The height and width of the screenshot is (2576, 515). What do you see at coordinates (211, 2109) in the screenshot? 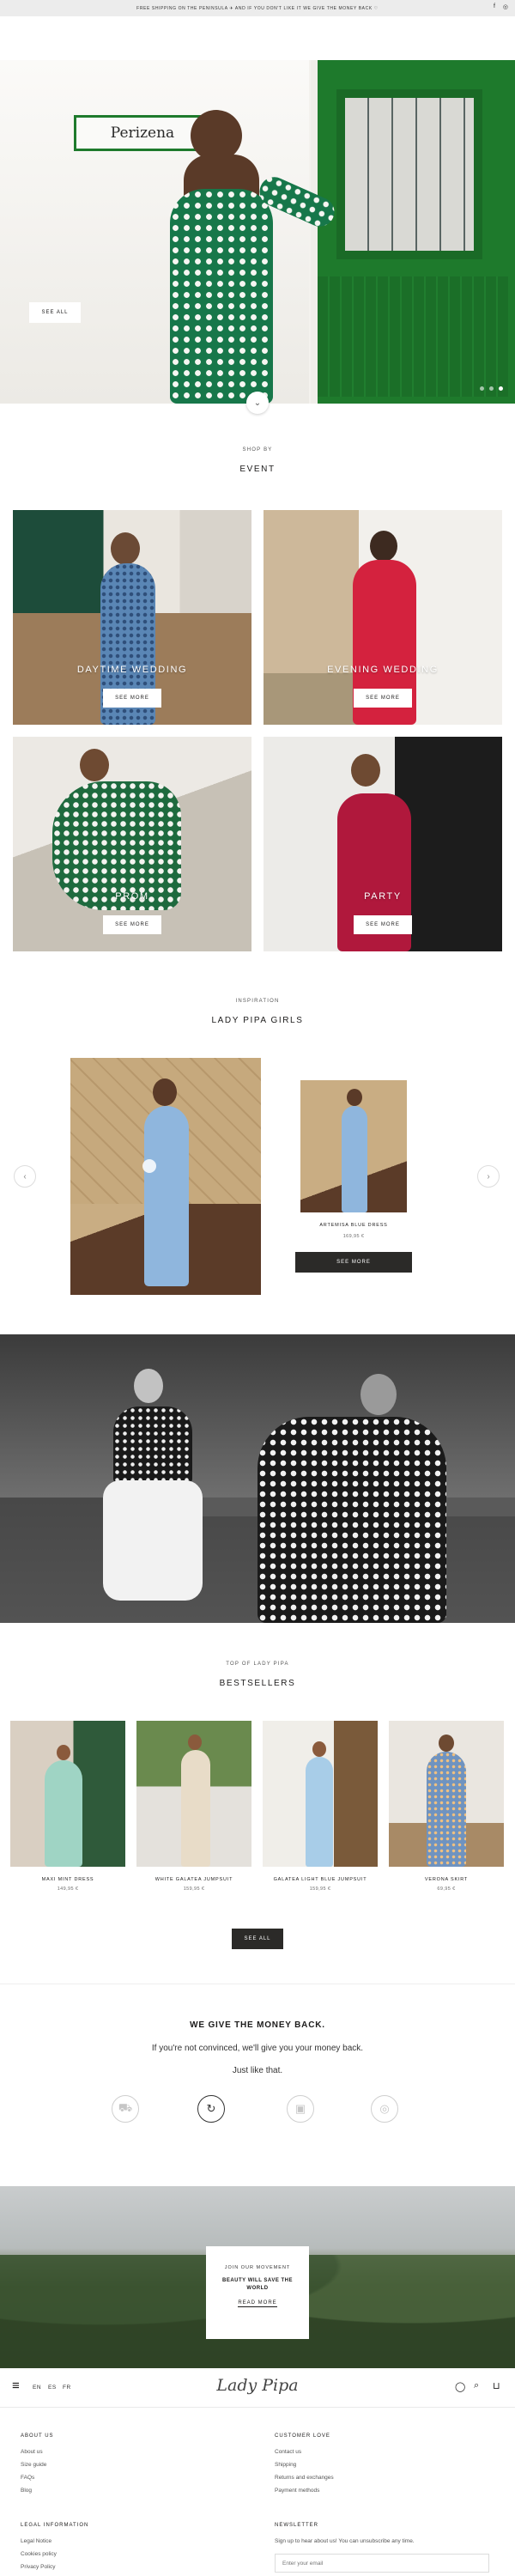
I see `refresh-icon: ↻` at bounding box center [211, 2109].